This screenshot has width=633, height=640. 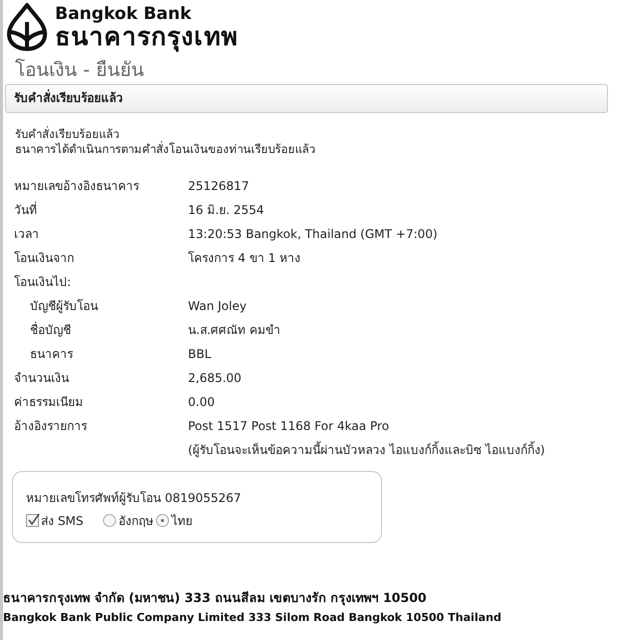 I want to click on field-label: วันที่, so click(x=26, y=209).